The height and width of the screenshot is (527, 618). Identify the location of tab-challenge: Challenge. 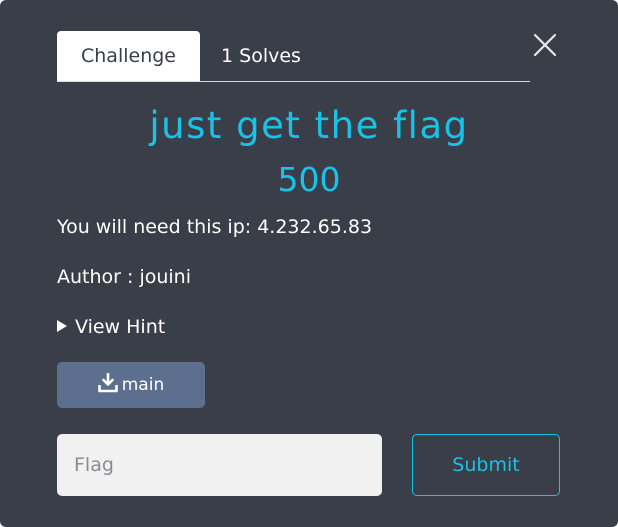
(128, 56).